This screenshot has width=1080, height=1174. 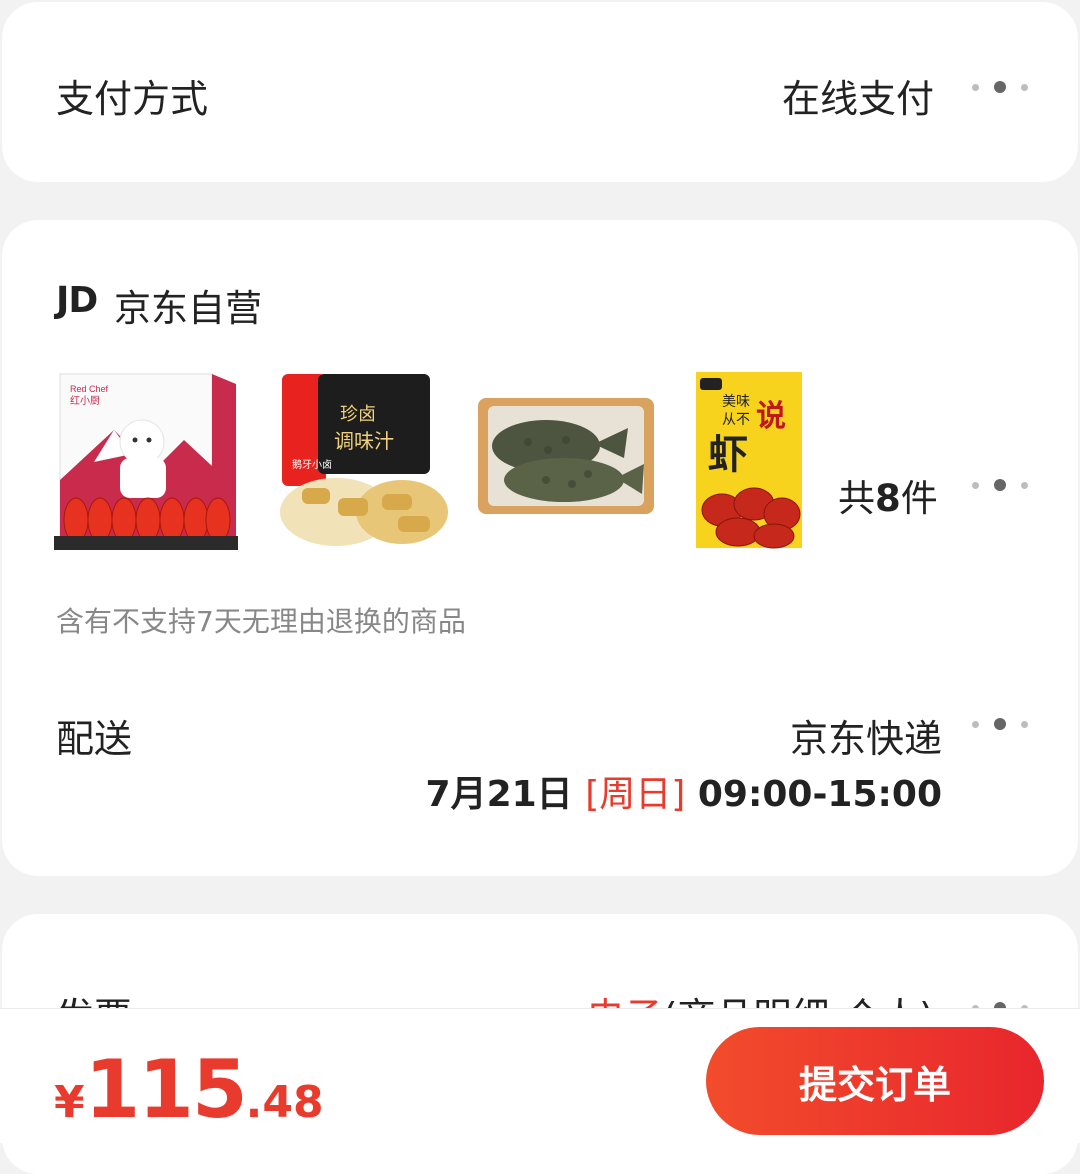 I want to click on product-text-d: 说, so click(x=771, y=416).